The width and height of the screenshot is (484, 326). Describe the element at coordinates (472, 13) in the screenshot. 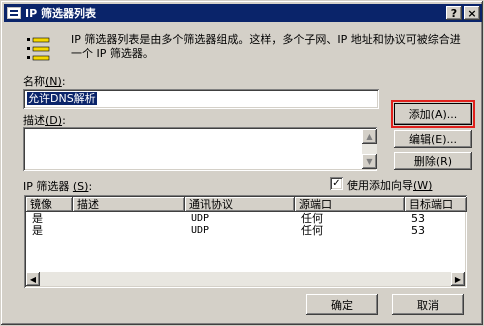

I see `close-button: ×` at that location.